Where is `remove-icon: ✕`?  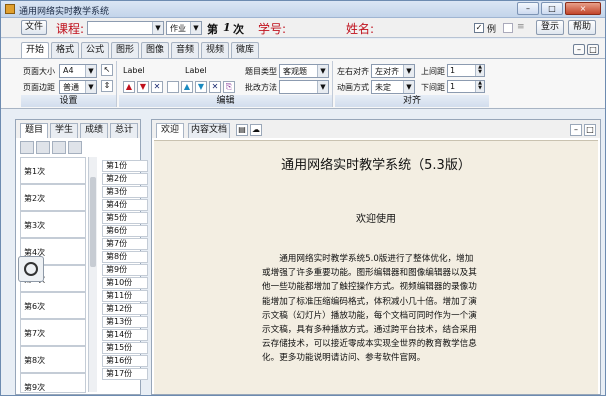
remove-icon: ✕ is located at coordinates (215, 87).